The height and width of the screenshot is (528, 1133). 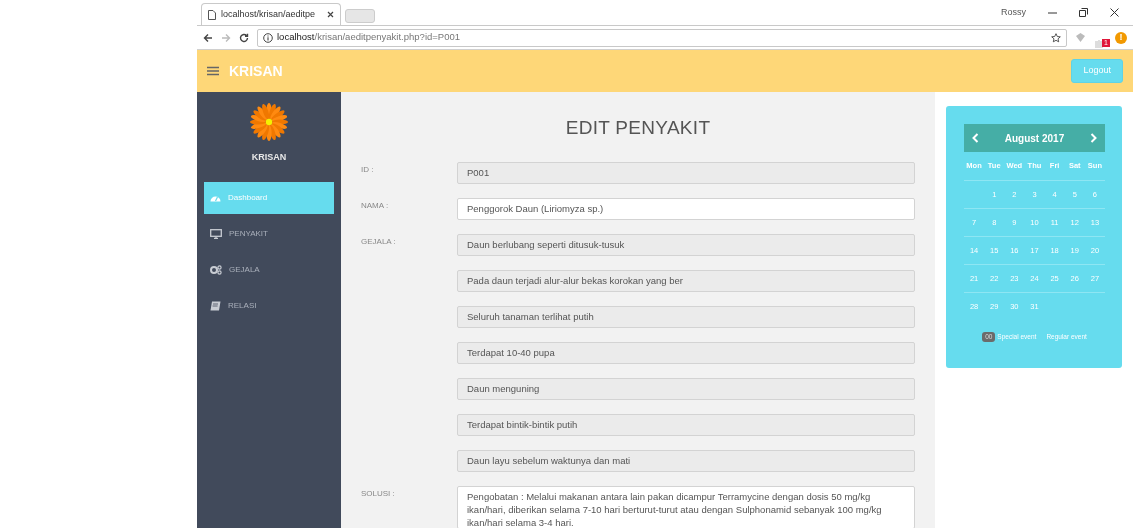 I want to click on sidebar-item: PENYAKIT, so click(x=269, y=233).